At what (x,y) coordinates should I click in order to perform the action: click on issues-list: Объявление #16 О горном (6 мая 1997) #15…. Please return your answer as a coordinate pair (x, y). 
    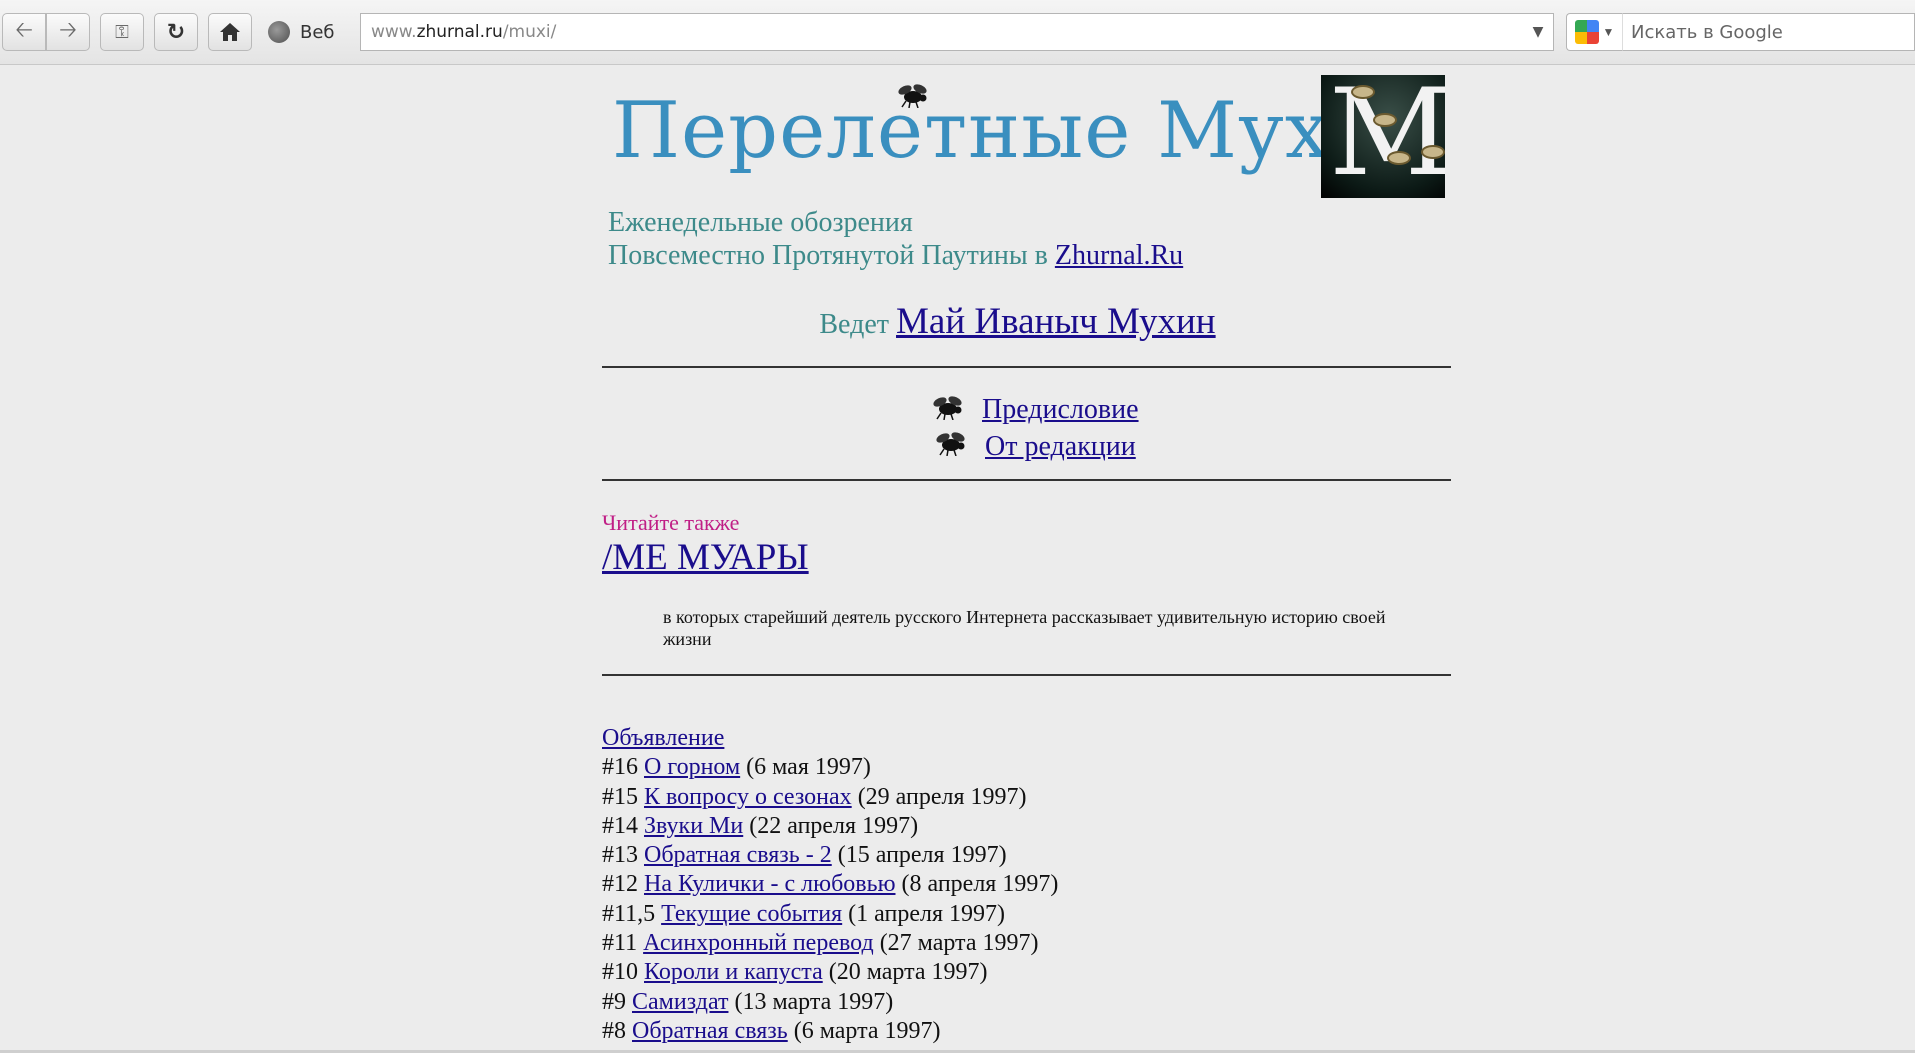
    Looking at the image, I should click on (830, 885).